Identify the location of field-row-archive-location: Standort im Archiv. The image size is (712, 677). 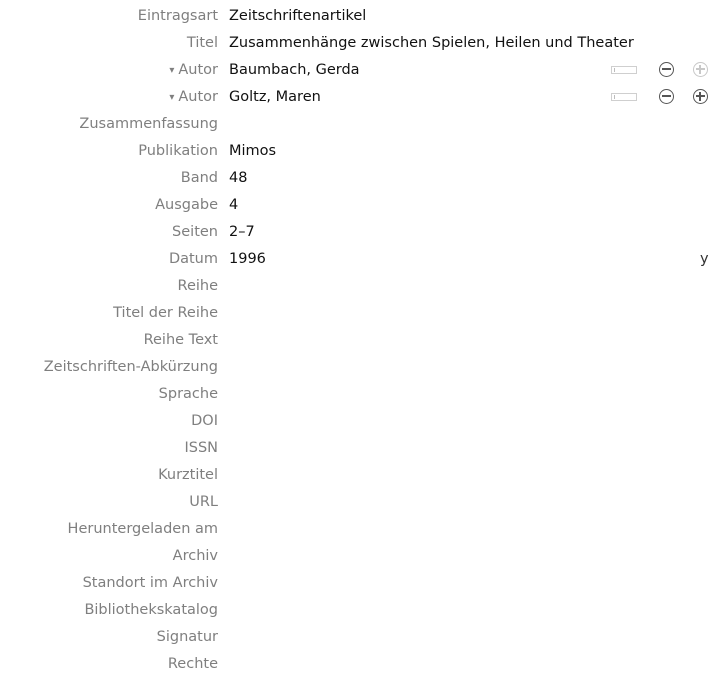
(356, 583).